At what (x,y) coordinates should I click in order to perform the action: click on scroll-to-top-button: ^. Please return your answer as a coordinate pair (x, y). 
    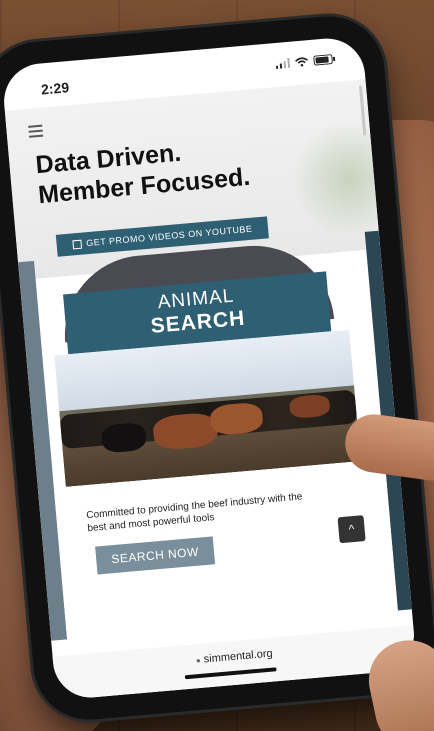
    Looking at the image, I should click on (351, 529).